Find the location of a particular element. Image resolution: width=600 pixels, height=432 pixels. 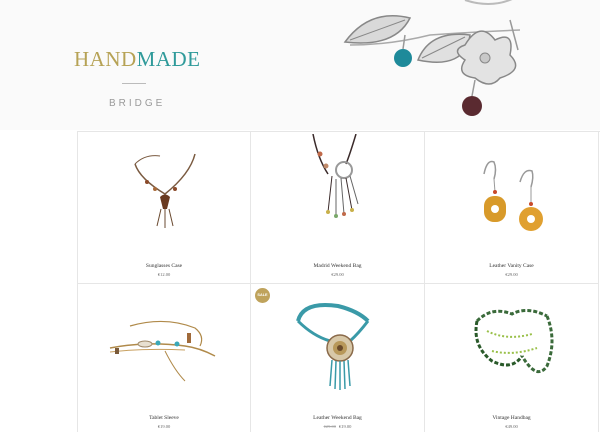

product-price: €19.00 is located at coordinates (164, 426).